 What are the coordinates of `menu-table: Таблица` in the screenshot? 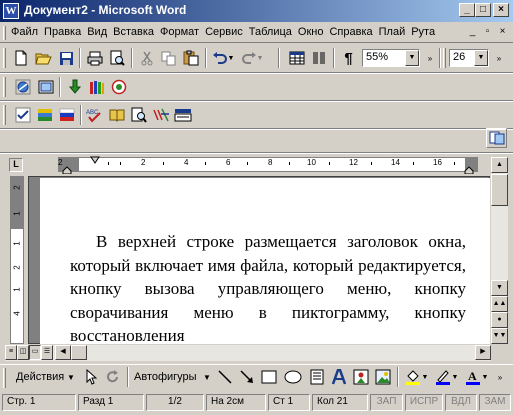 It's located at (270, 32).